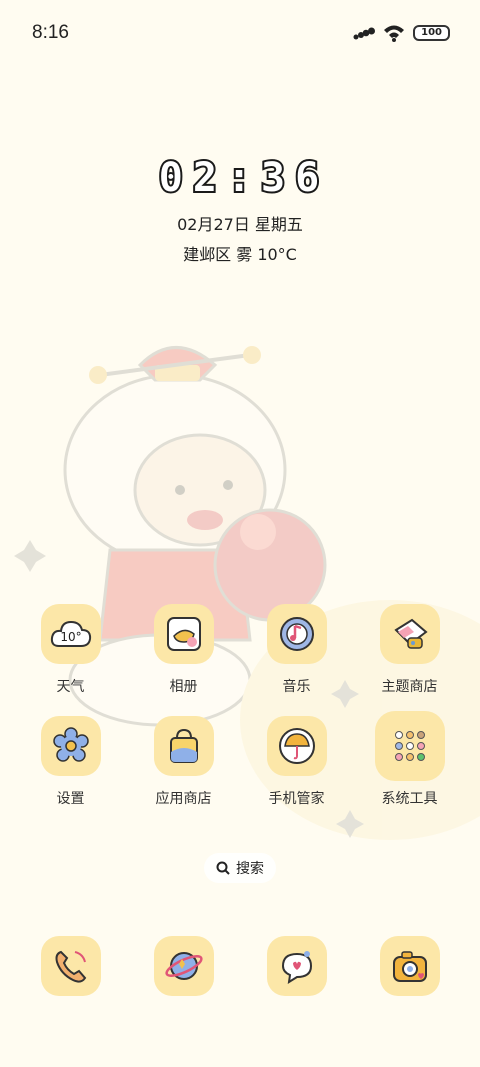 This screenshot has width=480, height=1067. I want to click on battery-indicator: 100, so click(431, 33).